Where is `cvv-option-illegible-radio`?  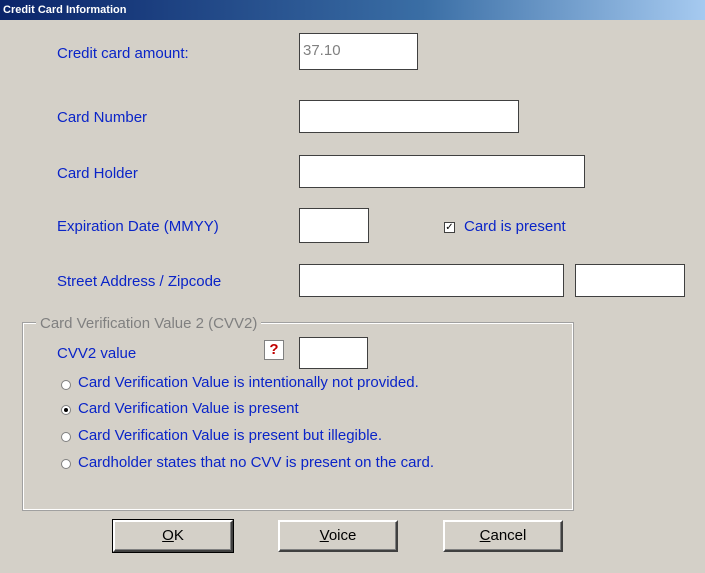 cvv-option-illegible-radio is located at coordinates (66, 437).